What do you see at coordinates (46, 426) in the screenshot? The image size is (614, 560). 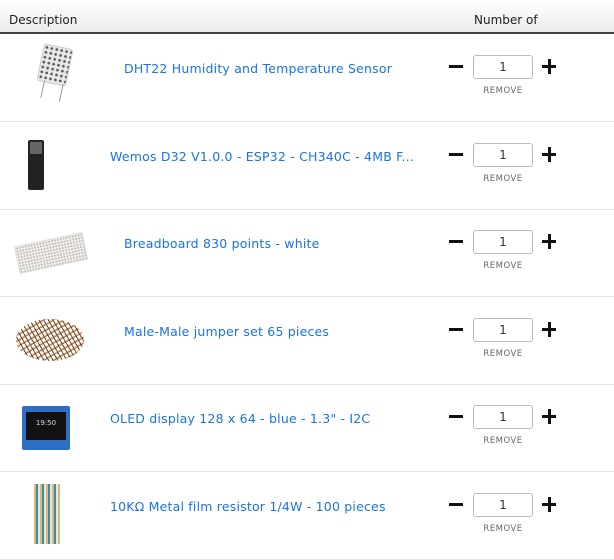 I see `oled-screen: 19:50` at bounding box center [46, 426].